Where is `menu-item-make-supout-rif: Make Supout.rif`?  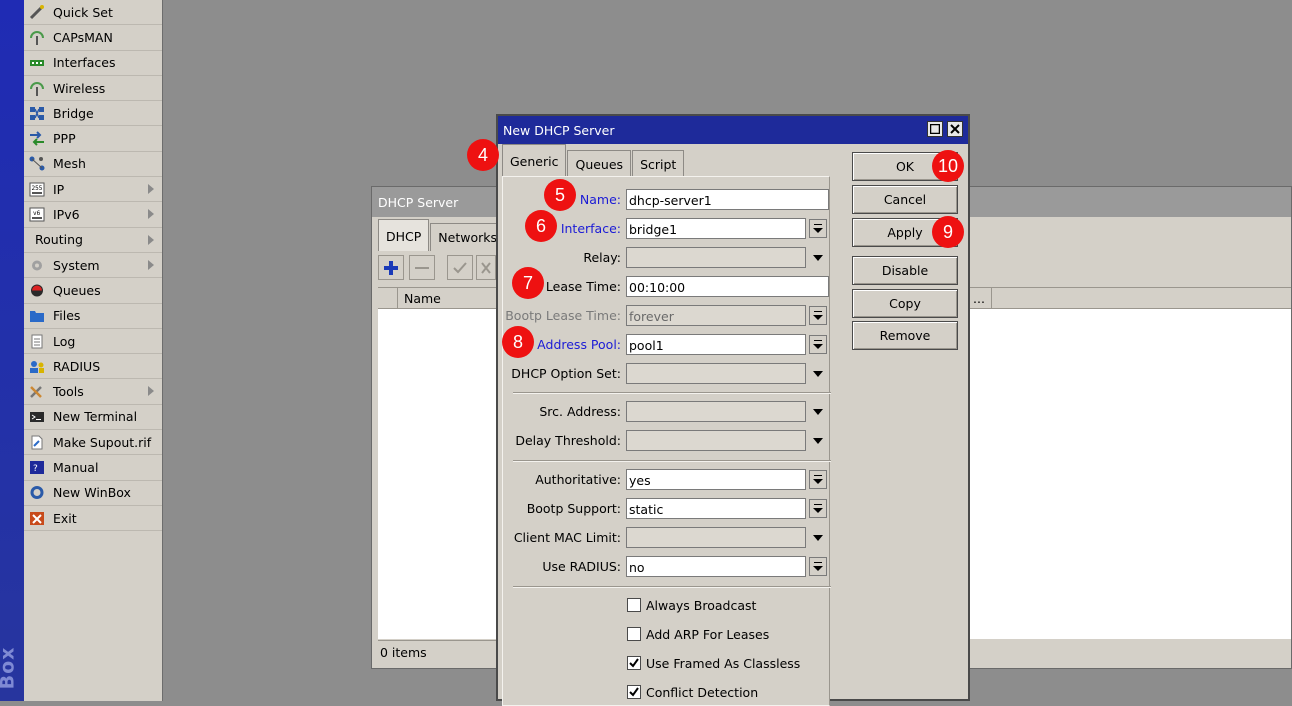
menu-item-make-supout-rif: Make Supout.rif is located at coordinates (93, 443).